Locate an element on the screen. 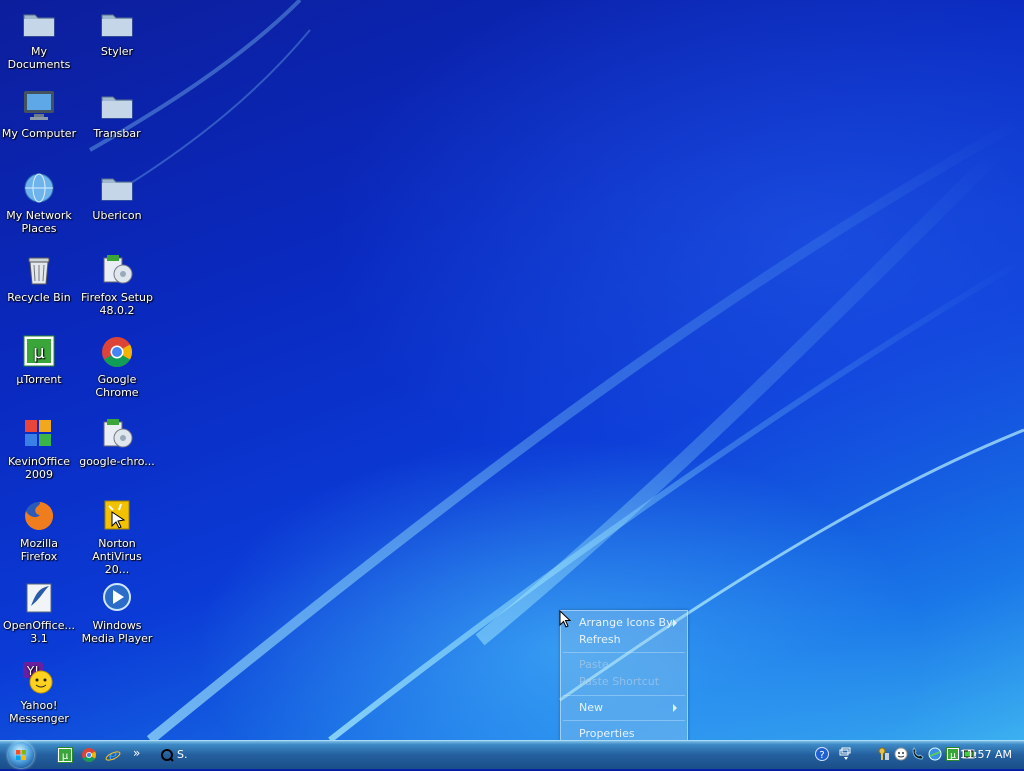 Image resolution: width=1024 pixels, height=771 pixels. recycle-bin-icon is located at coordinates (39, 271).